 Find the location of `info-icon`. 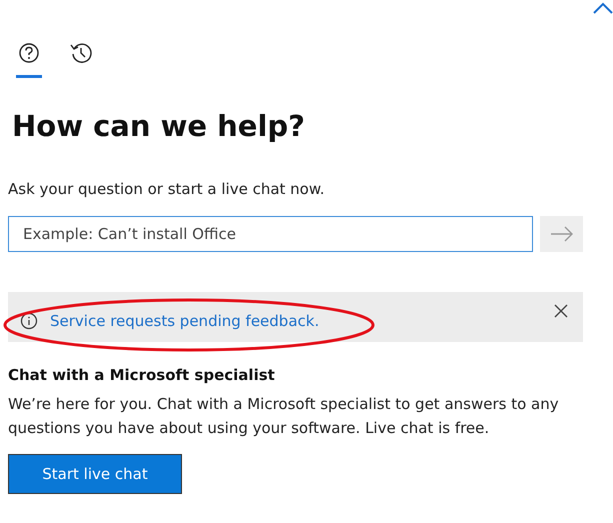

info-icon is located at coordinates (29, 321).